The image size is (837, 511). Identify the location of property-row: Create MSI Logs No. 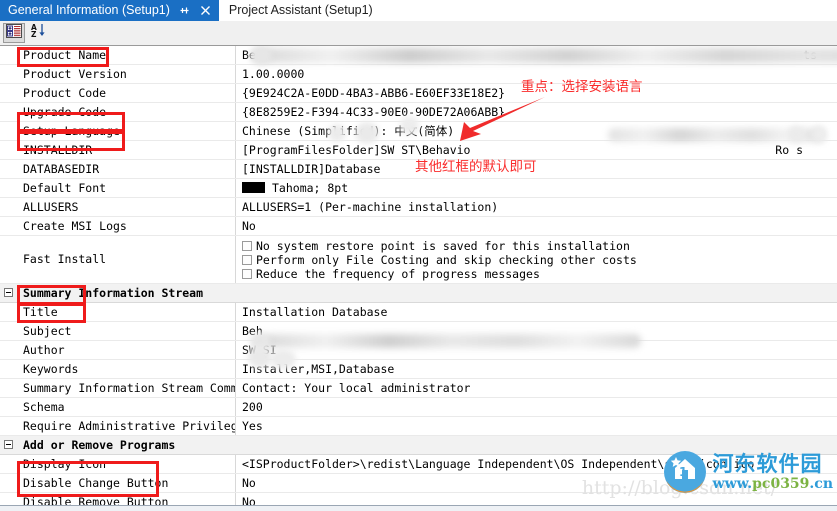
(418, 226).